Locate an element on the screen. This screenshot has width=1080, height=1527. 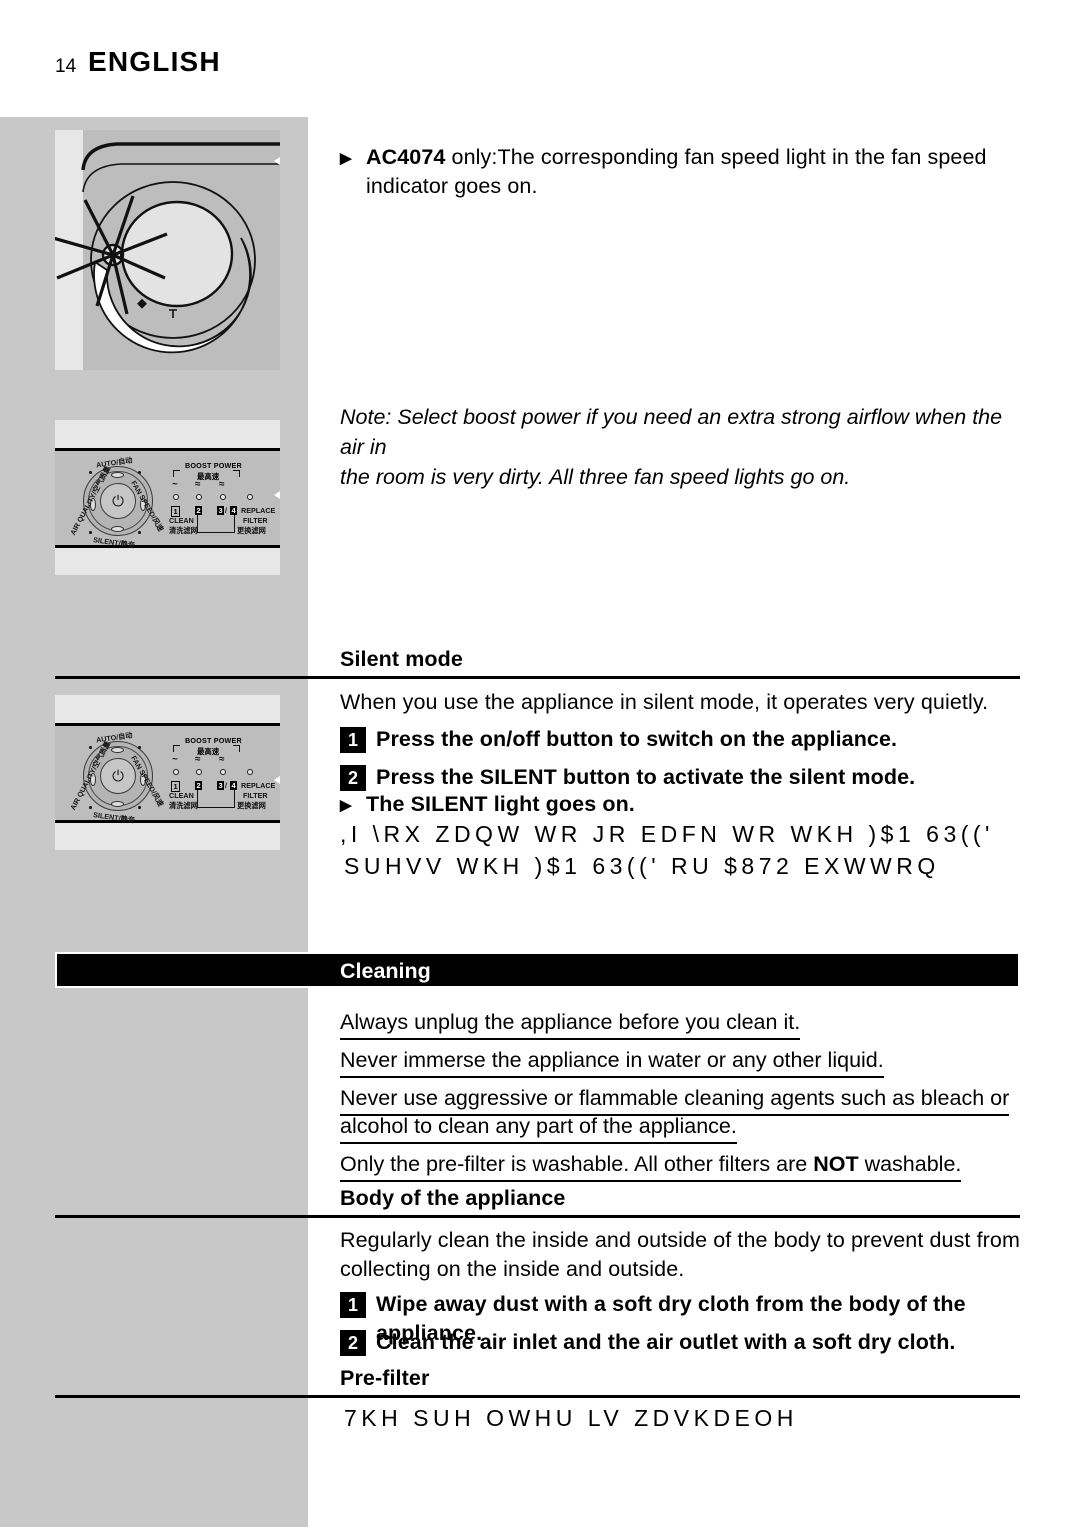
bullet-silent-light-text: The SILENT light goes on. is located at coordinates (500, 805).